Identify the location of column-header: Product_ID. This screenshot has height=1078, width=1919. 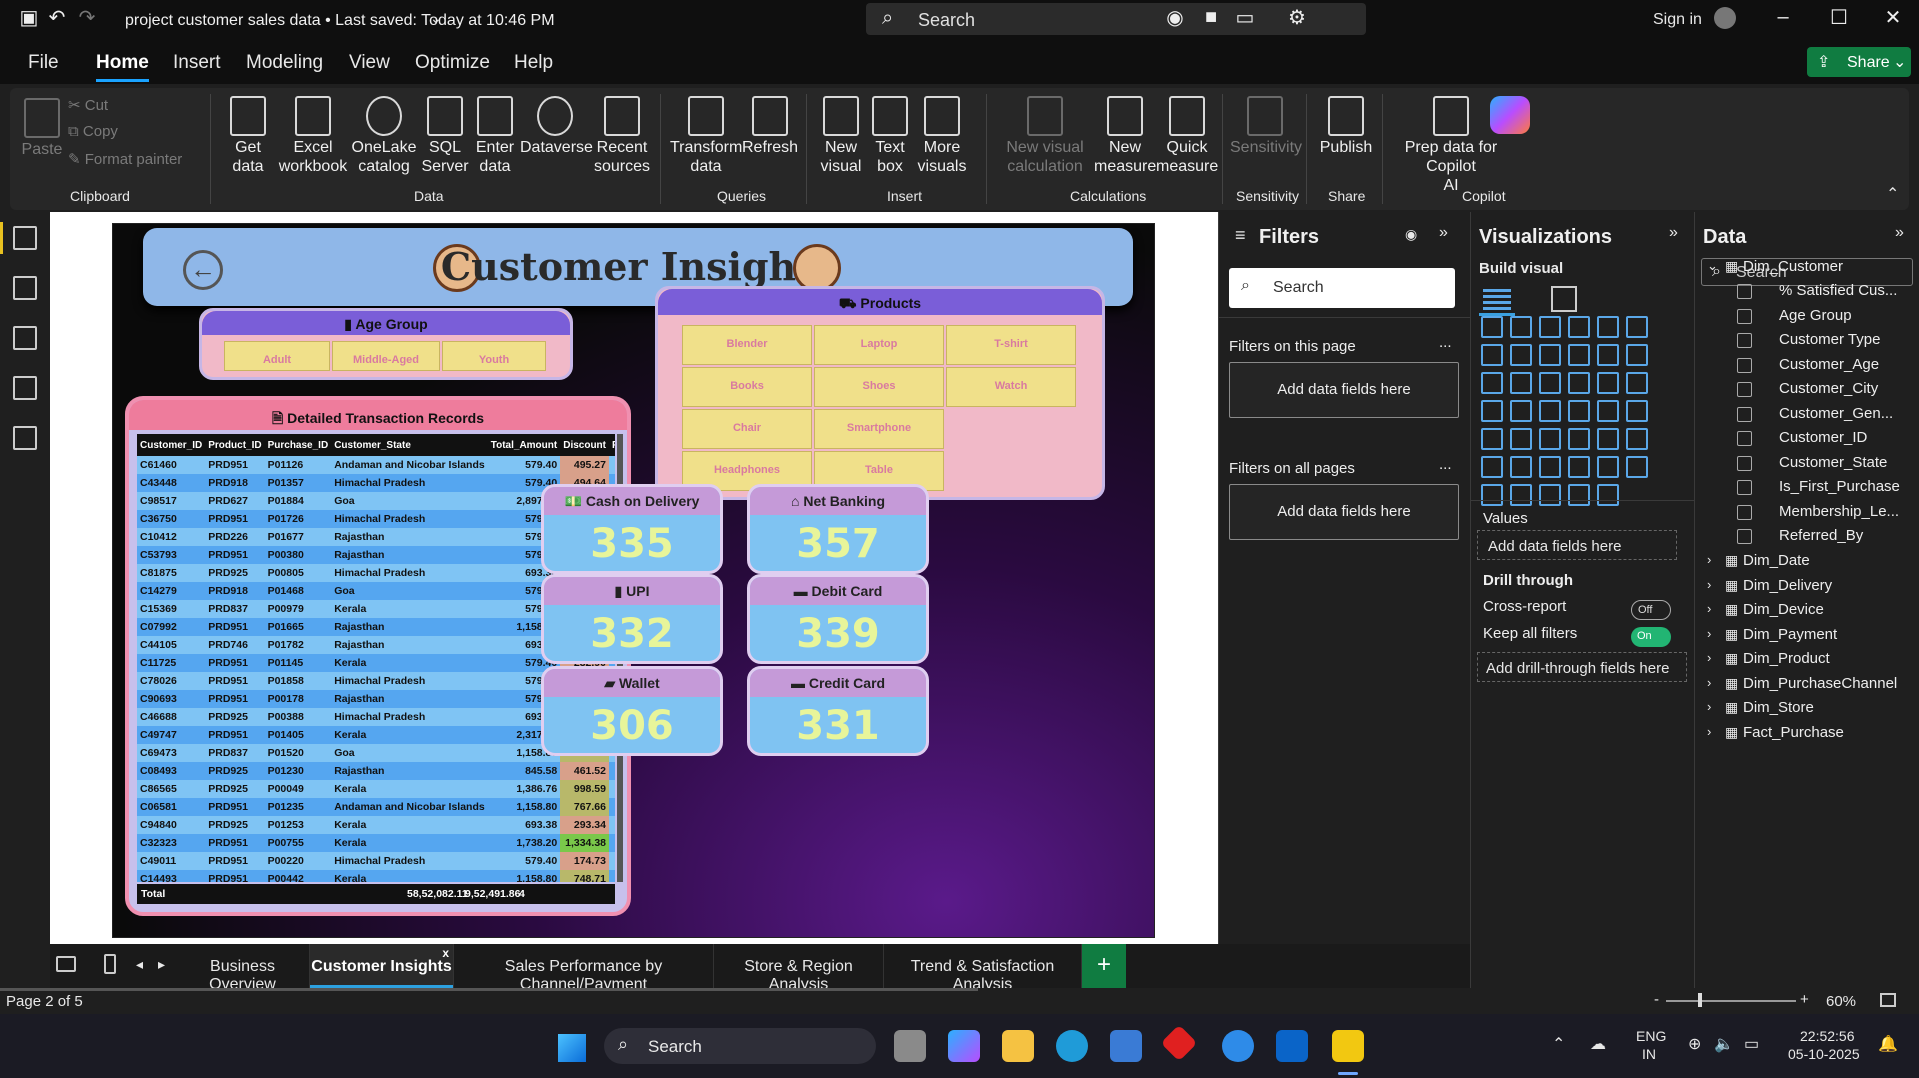
(235, 445).